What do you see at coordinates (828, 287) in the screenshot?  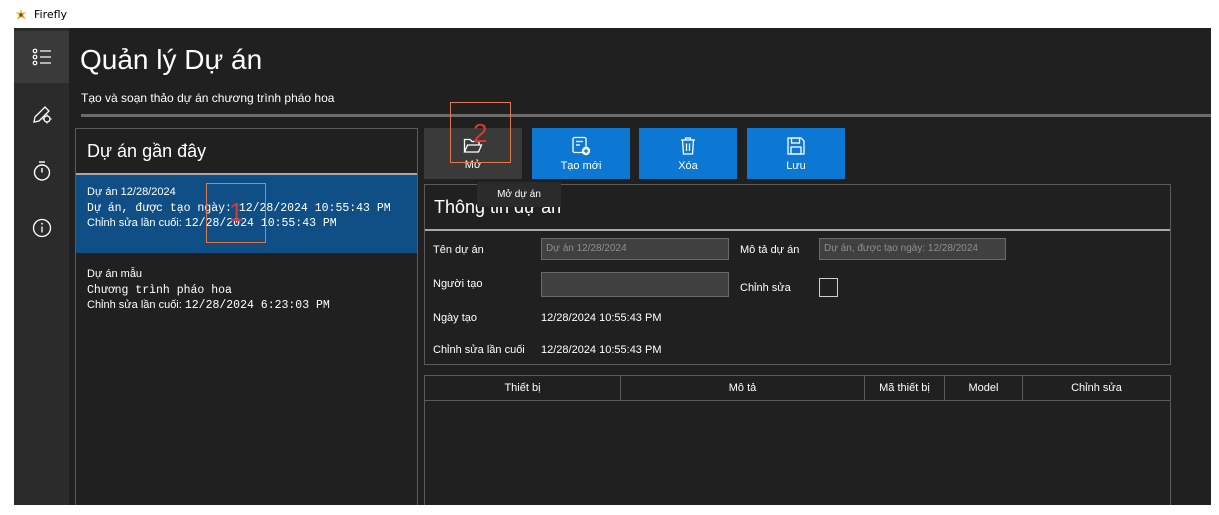 I see `editable-checkbox` at bounding box center [828, 287].